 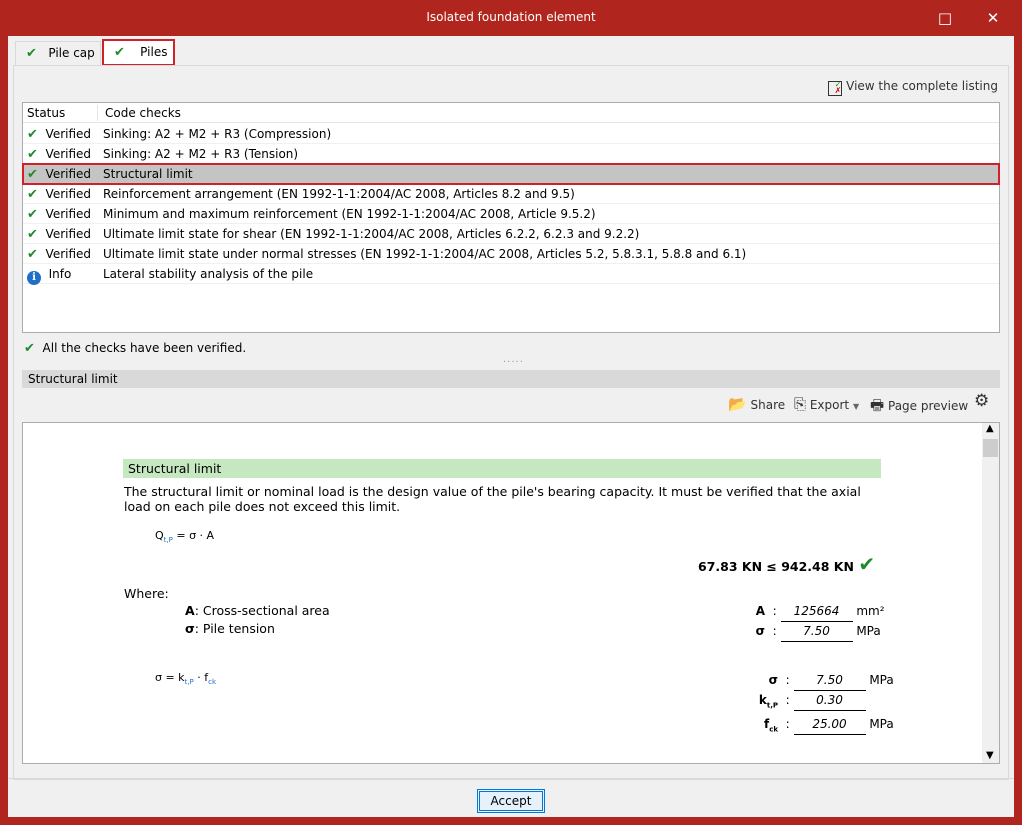 I want to click on export-icon: ⎘, so click(x=800, y=404).